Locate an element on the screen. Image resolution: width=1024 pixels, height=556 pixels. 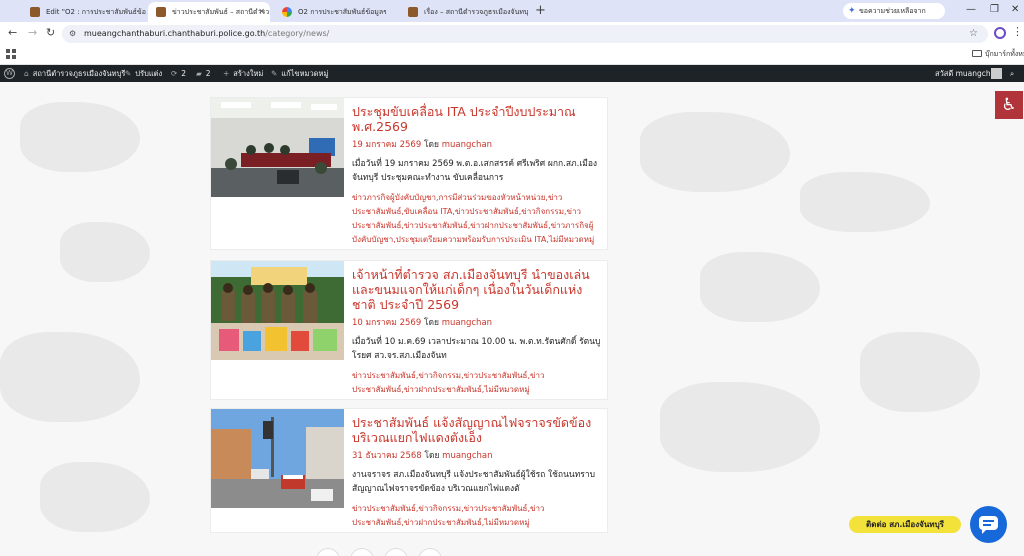
all-bookmarks-button: บุ๊กมาร์กทั้งหมด is located at coordinates (998, 54).